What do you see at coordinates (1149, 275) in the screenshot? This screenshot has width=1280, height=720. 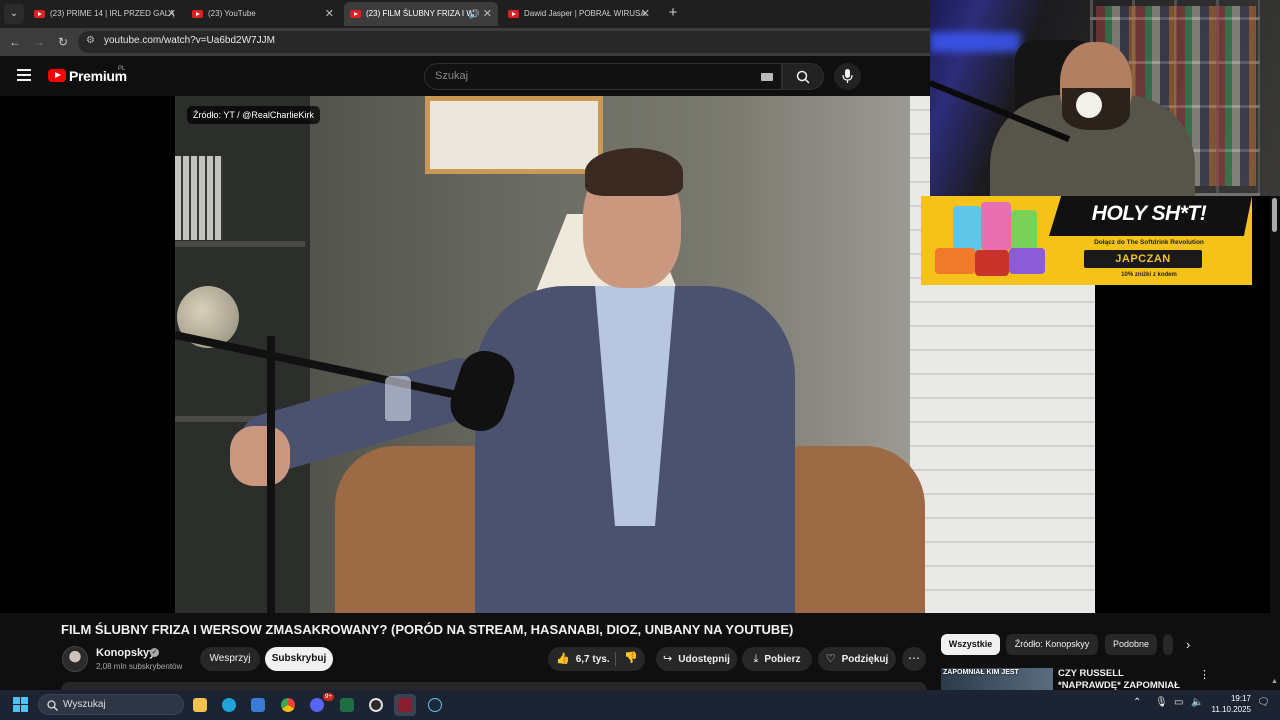 I see `ad-discount: 10% zniżki z kodem` at bounding box center [1149, 275].